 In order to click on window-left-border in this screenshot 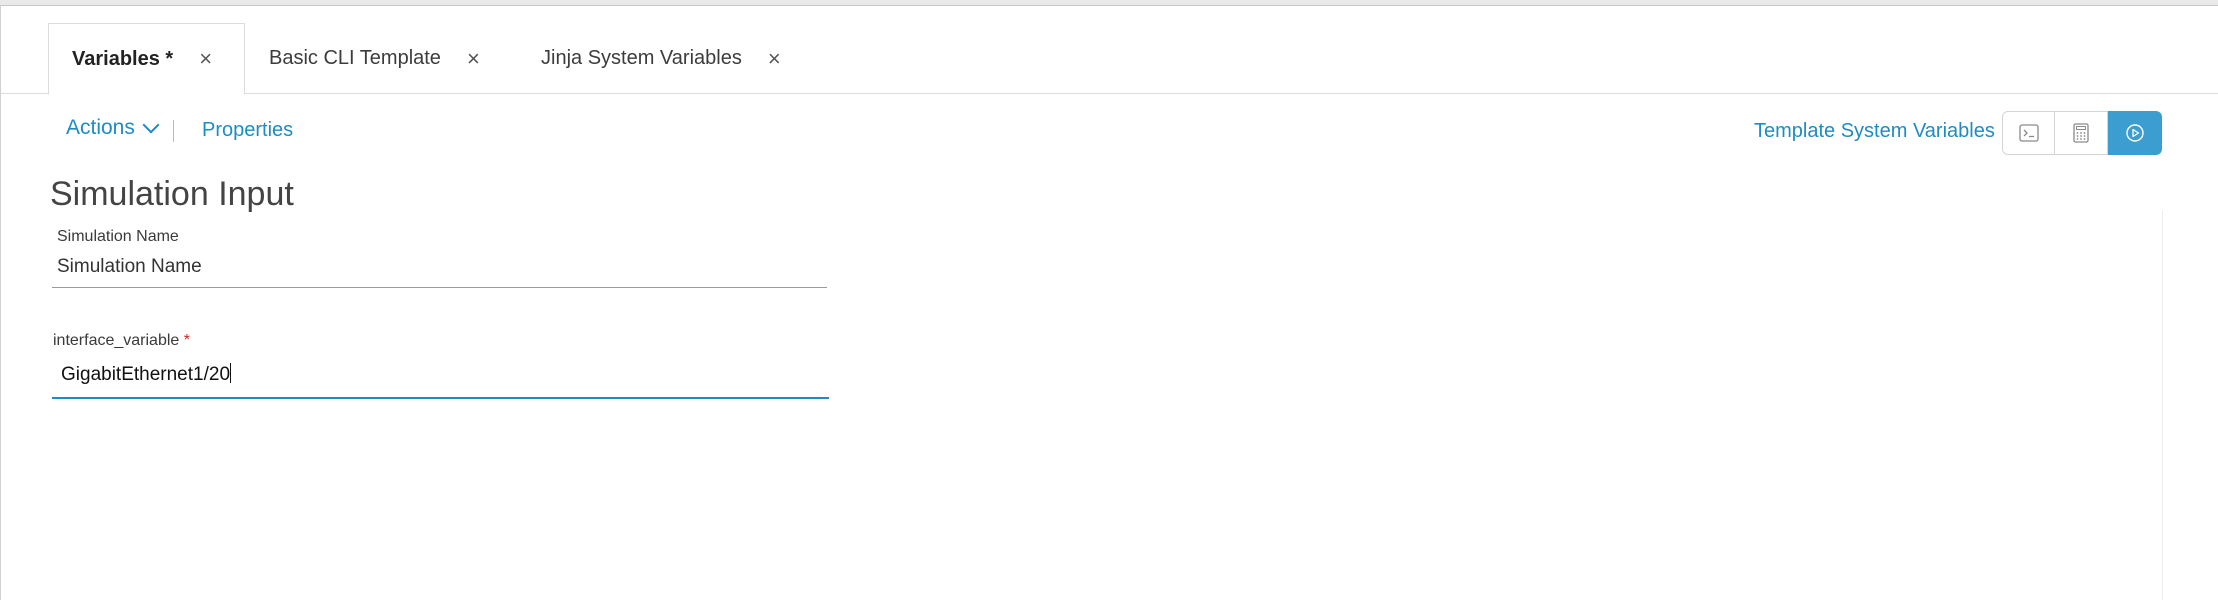, I will do `click(0, 303)`.